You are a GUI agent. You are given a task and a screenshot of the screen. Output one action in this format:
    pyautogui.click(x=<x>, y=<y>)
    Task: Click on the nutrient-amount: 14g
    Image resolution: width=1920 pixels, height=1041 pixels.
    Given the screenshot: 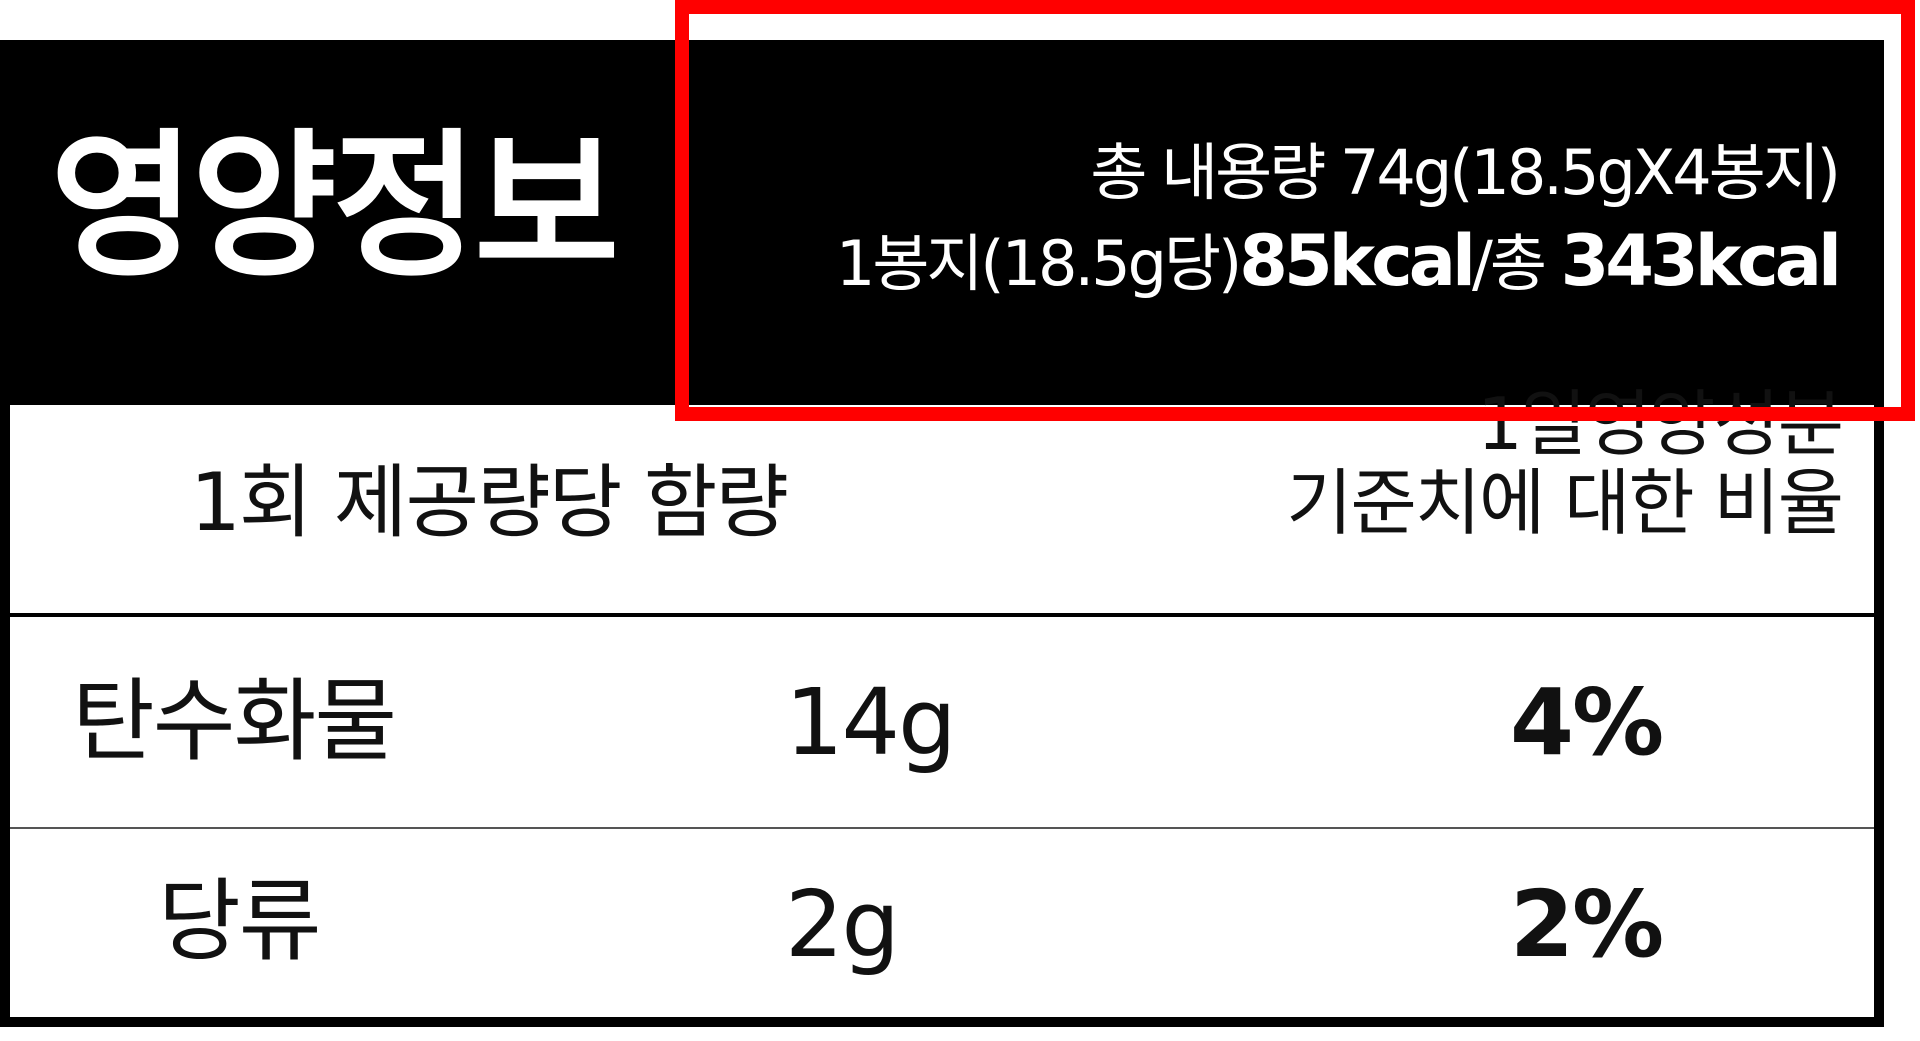 What is the action you would take?
    pyautogui.click(x=870, y=722)
    